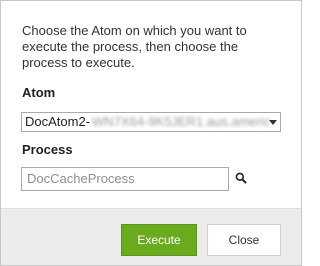 The height and width of the screenshot is (266, 320). What do you see at coordinates (241, 178) in the screenshot?
I see `search-icon` at bounding box center [241, 178].